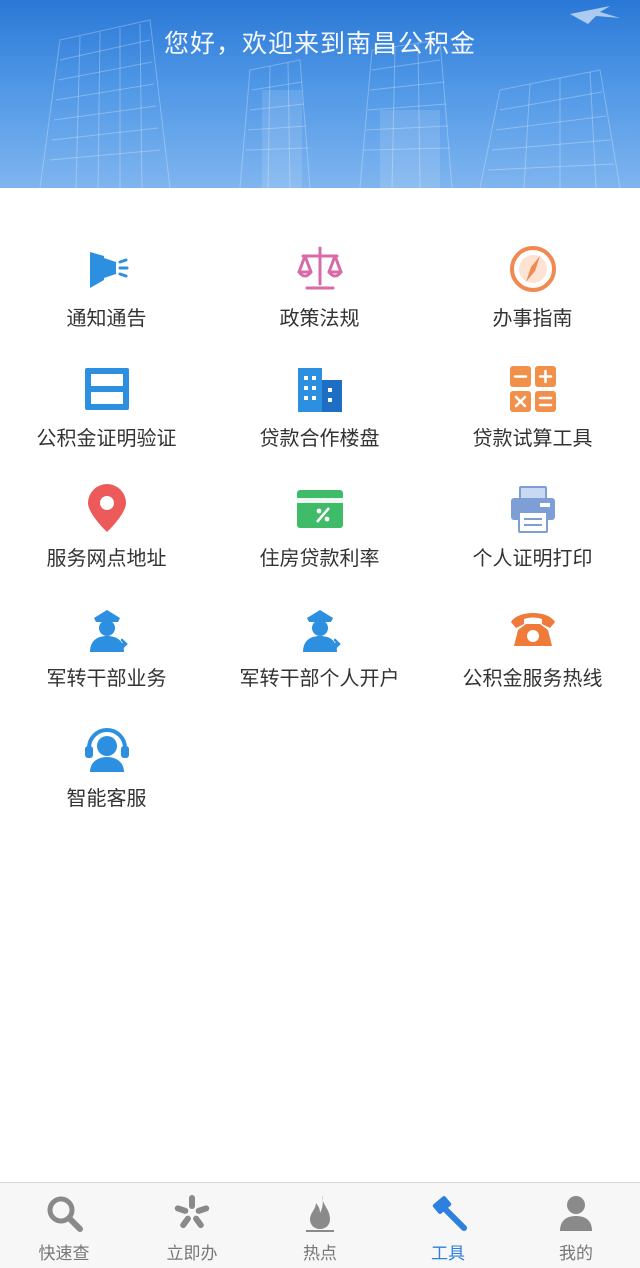  I want to click on tab-hot-topics: 热点, so click(320, 1225).